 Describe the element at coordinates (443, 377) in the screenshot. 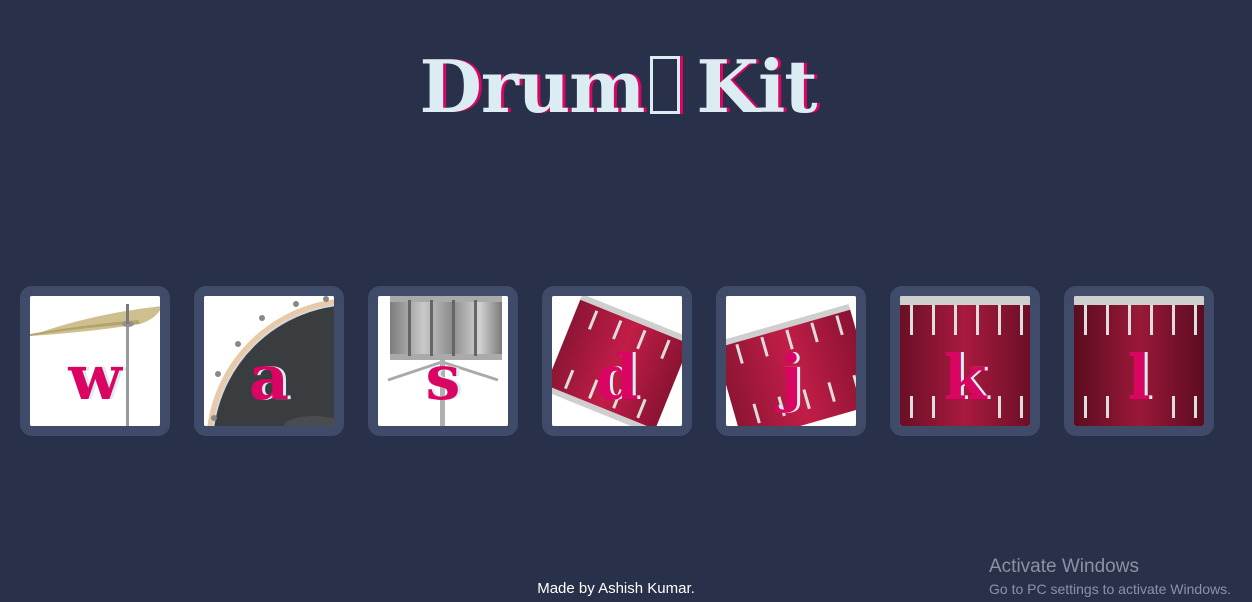

I see `drum-key-label: s` at that location.